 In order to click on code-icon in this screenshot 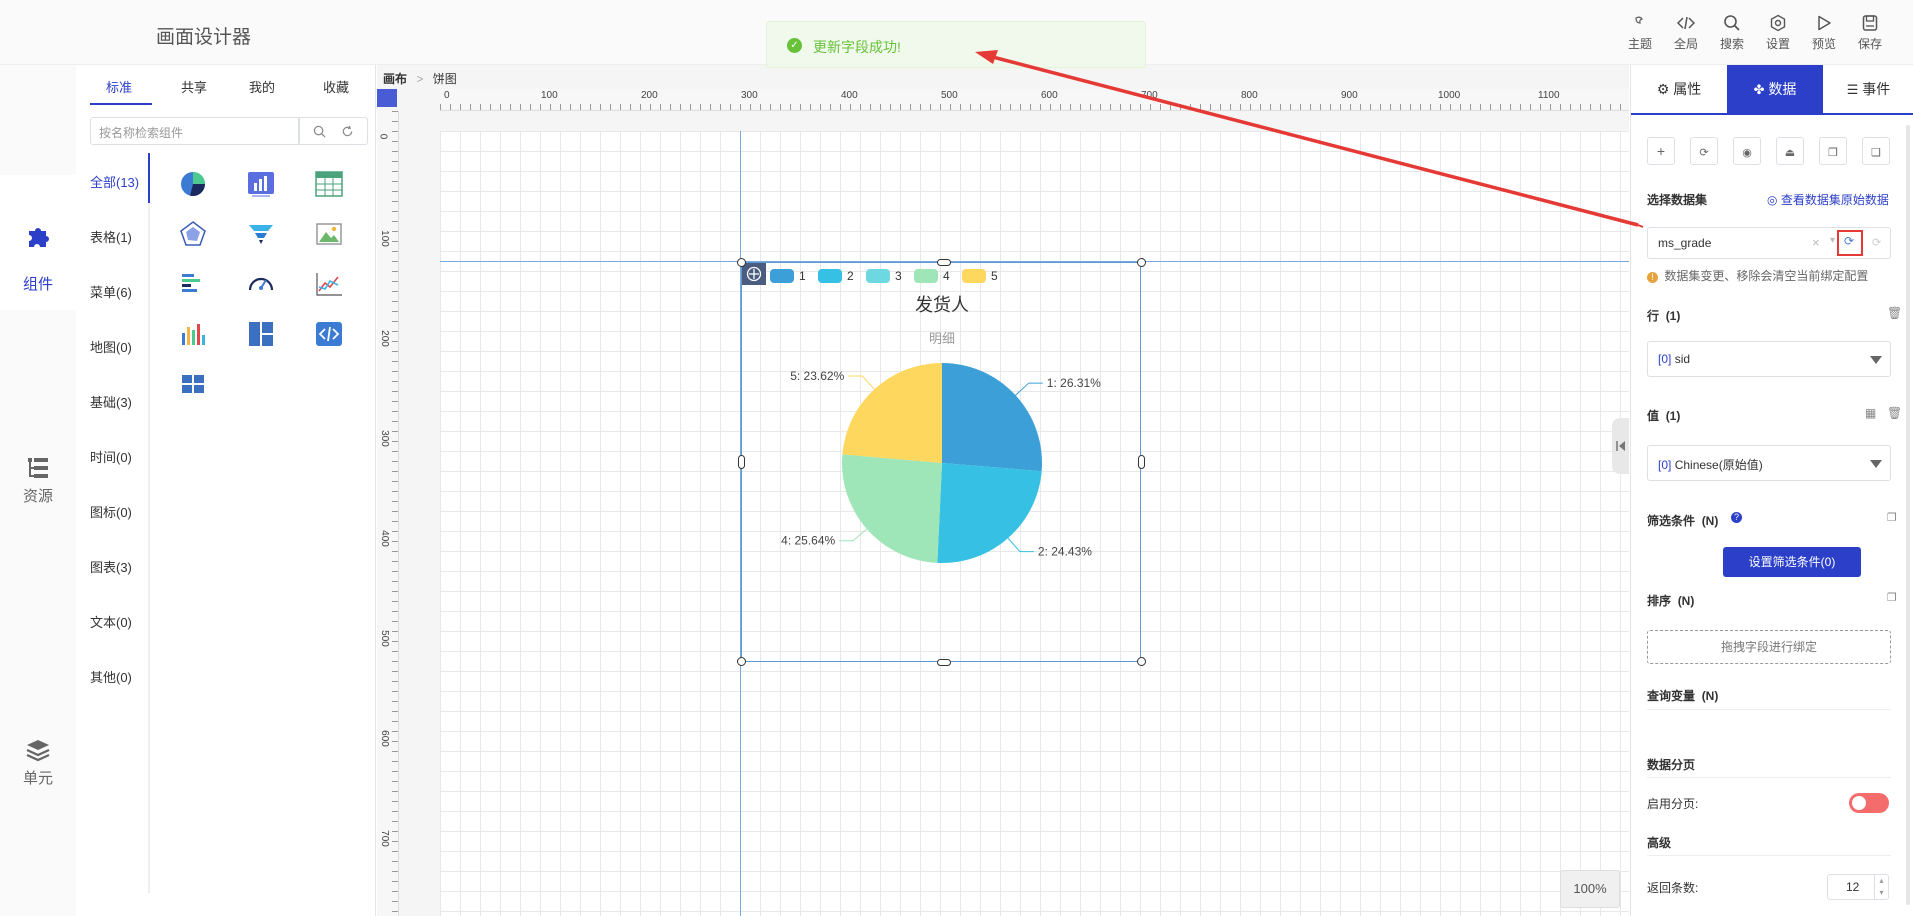, I will do `click(1686, 23)`.